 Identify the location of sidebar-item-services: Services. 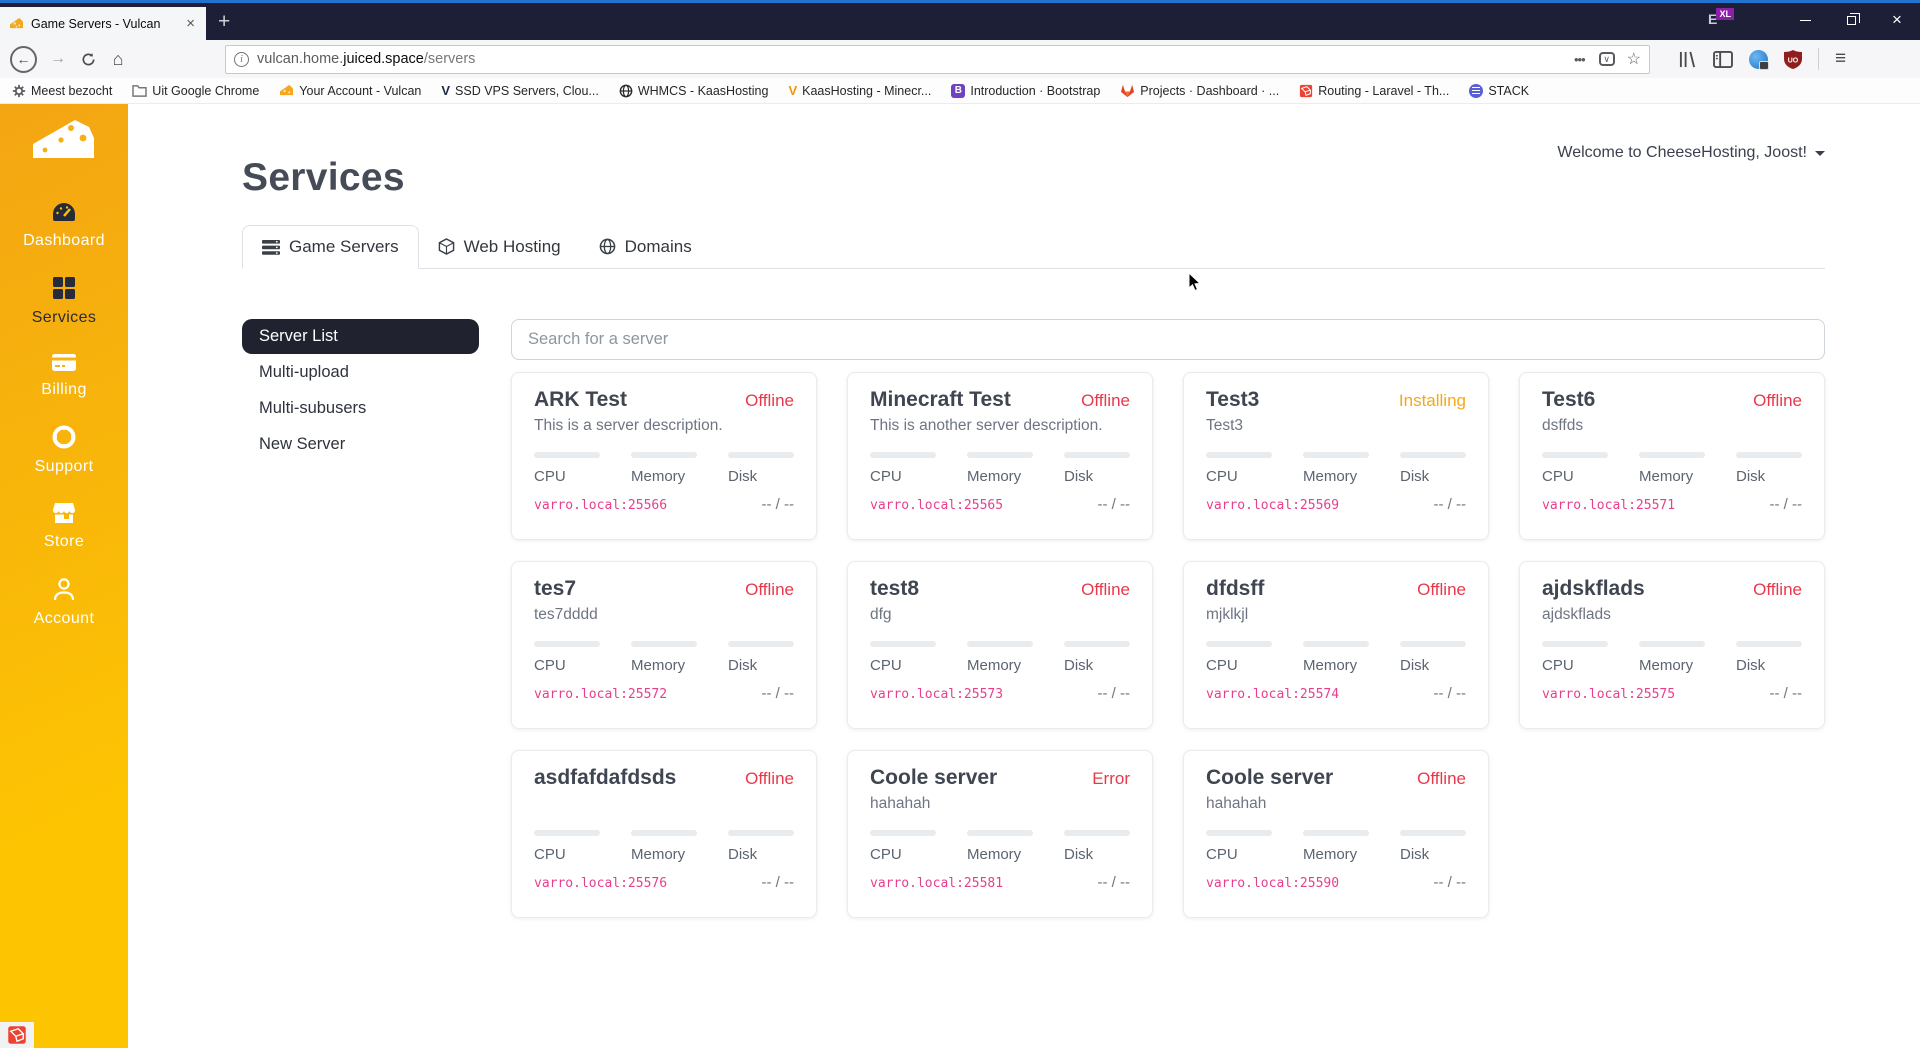
(64, 301).